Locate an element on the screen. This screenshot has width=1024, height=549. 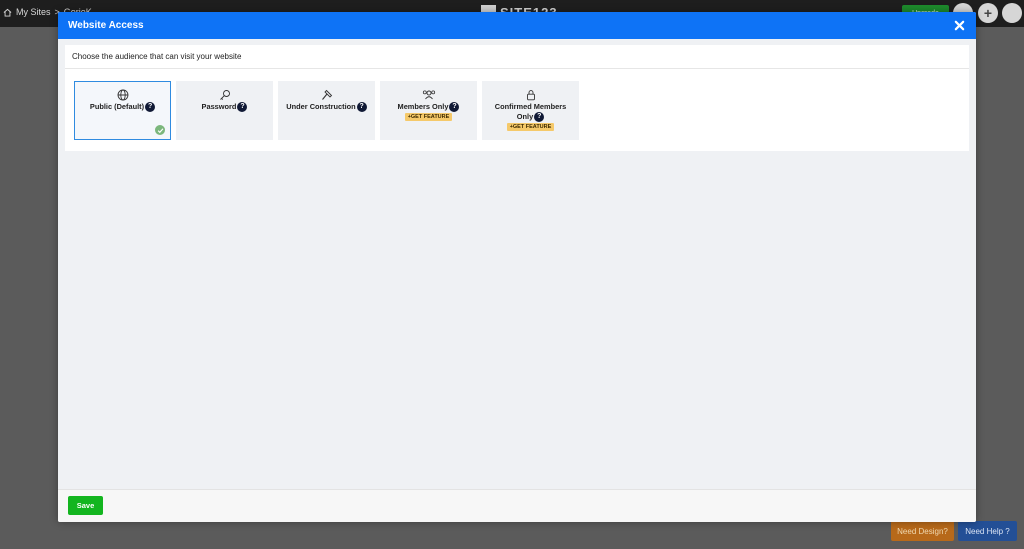
users-icon is located at coordinates (428, 94).